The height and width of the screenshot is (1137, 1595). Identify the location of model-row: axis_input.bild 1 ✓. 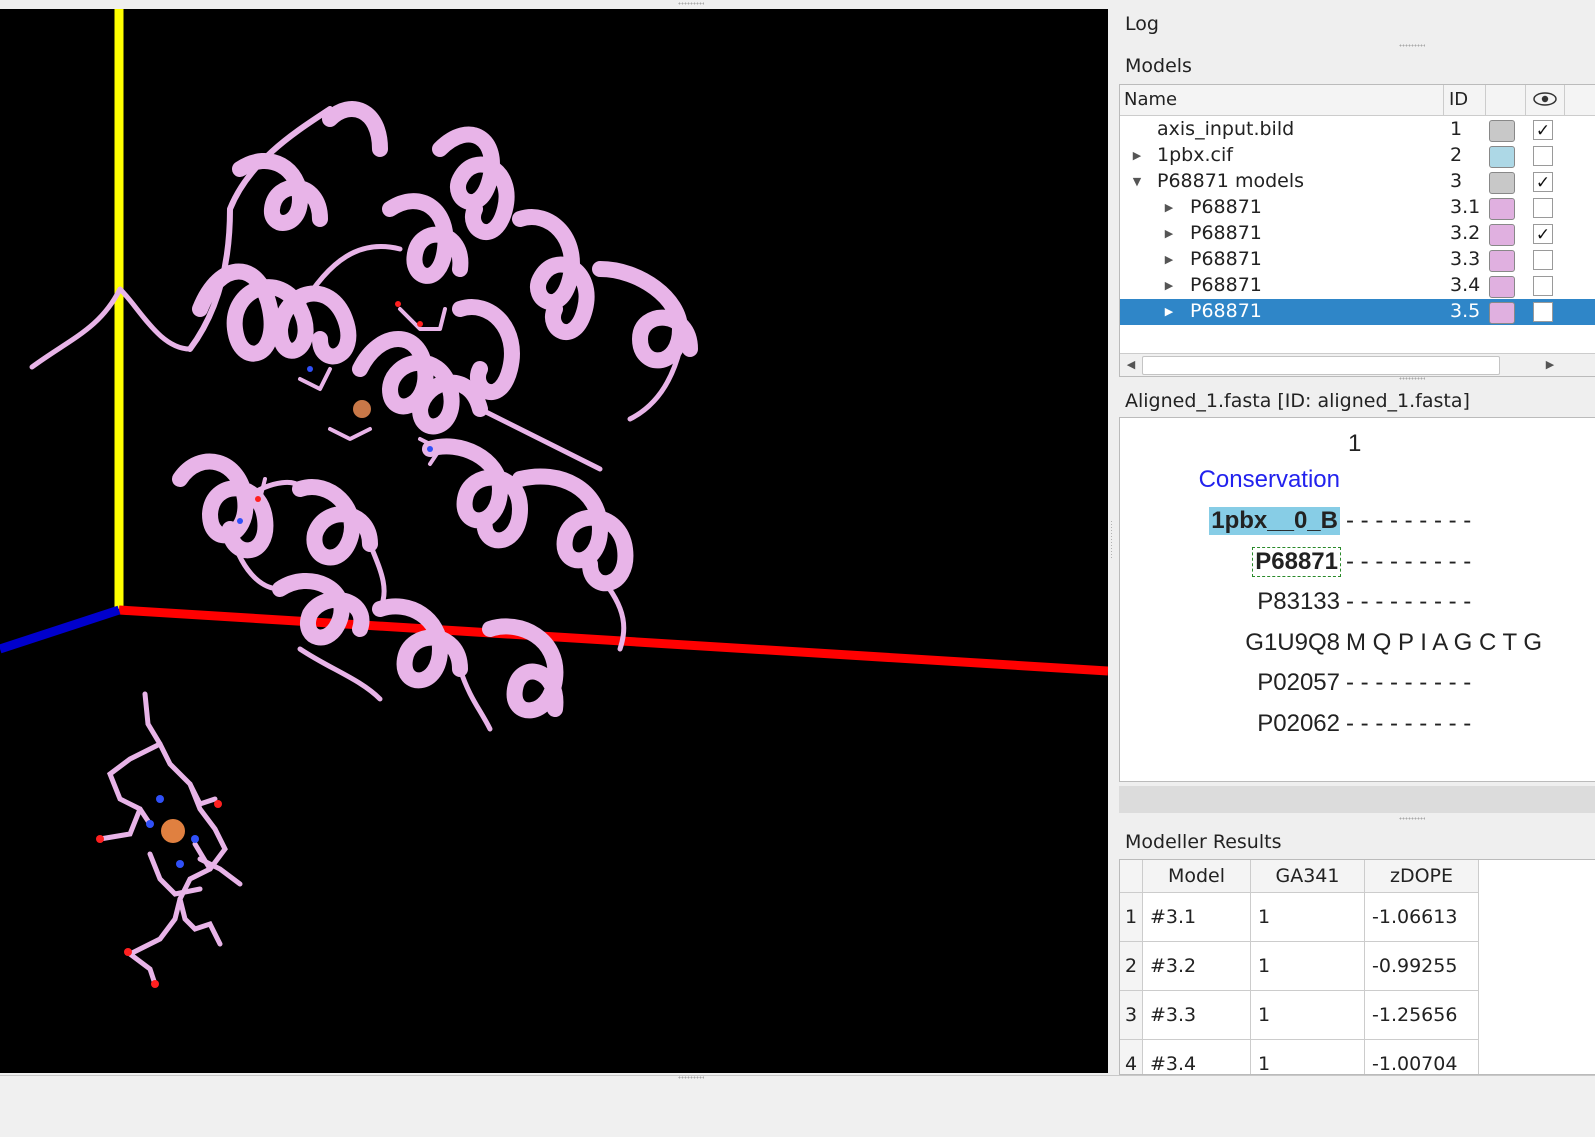
(1357, 130).